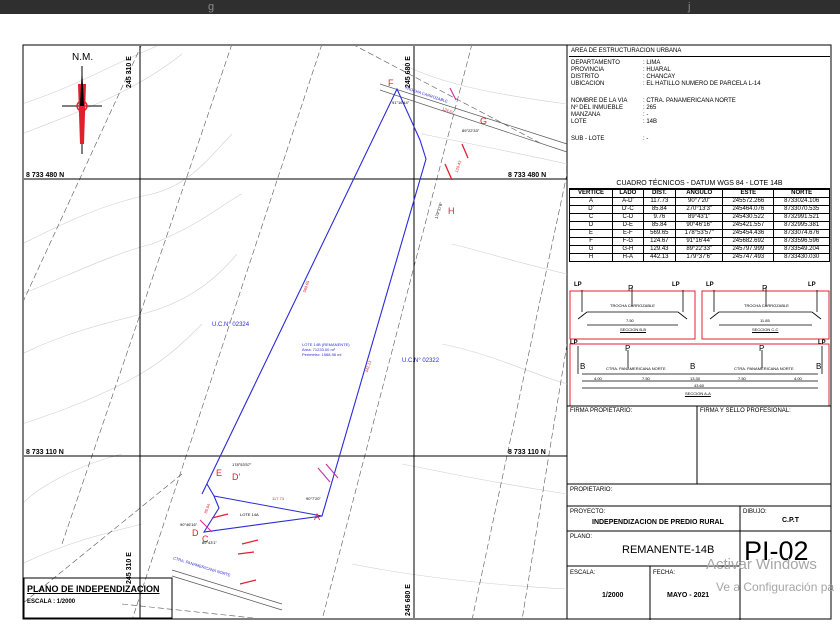 The height and width of the screenshot is (630, 840). What do you see at coordinates (613, 595) in the screenshot?
I see `escala-value: 1/2000` at bounding box center [613, 595].